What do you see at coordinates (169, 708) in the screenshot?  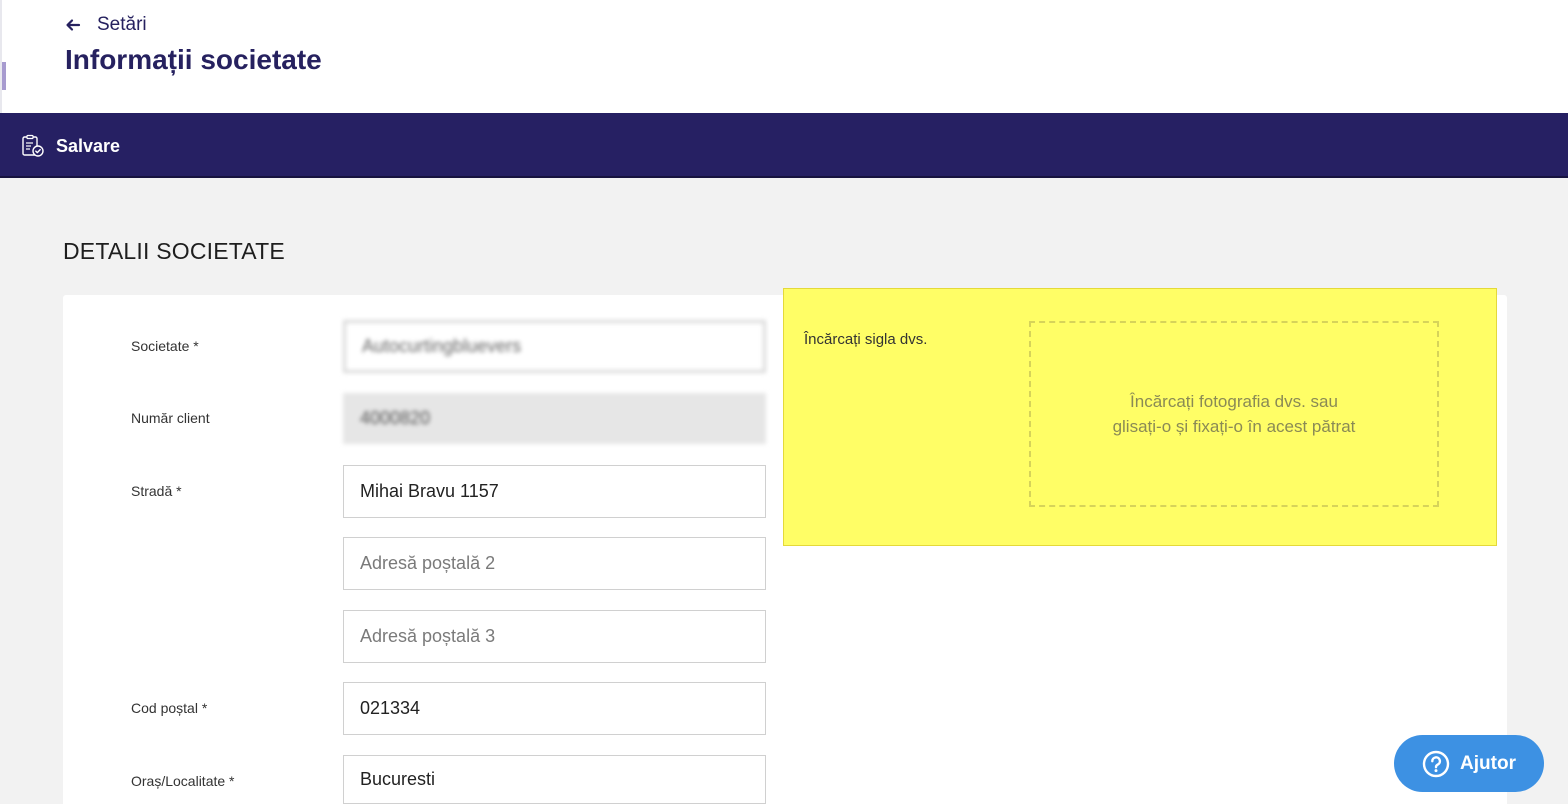 I see `postal-code-label: Cod poștal *` at bounding box center [169, 708].